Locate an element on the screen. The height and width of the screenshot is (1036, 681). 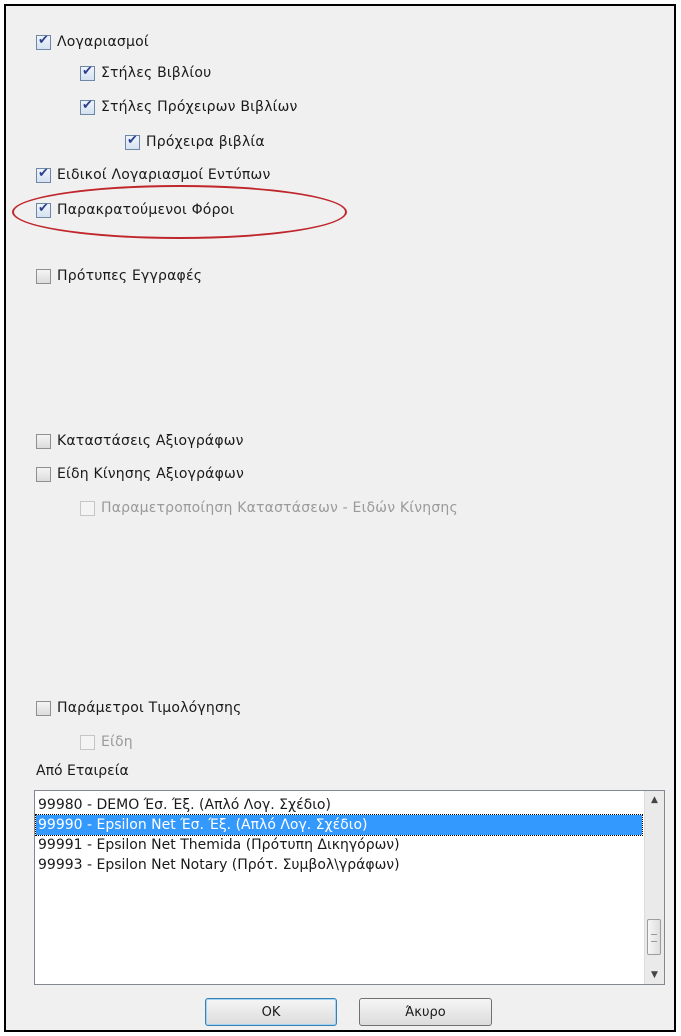
option-label: Στήλες Πρόχειρων Βιβλίων is located at coordinates (199, 107).